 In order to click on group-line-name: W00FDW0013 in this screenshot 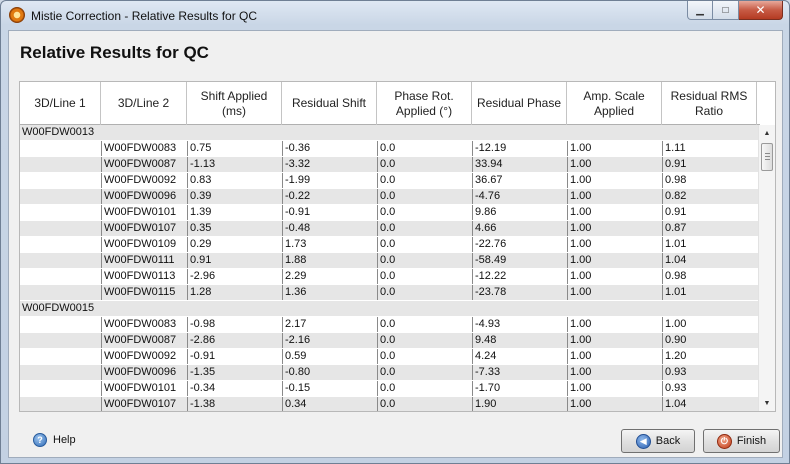, I will do `click(58, 132)`.